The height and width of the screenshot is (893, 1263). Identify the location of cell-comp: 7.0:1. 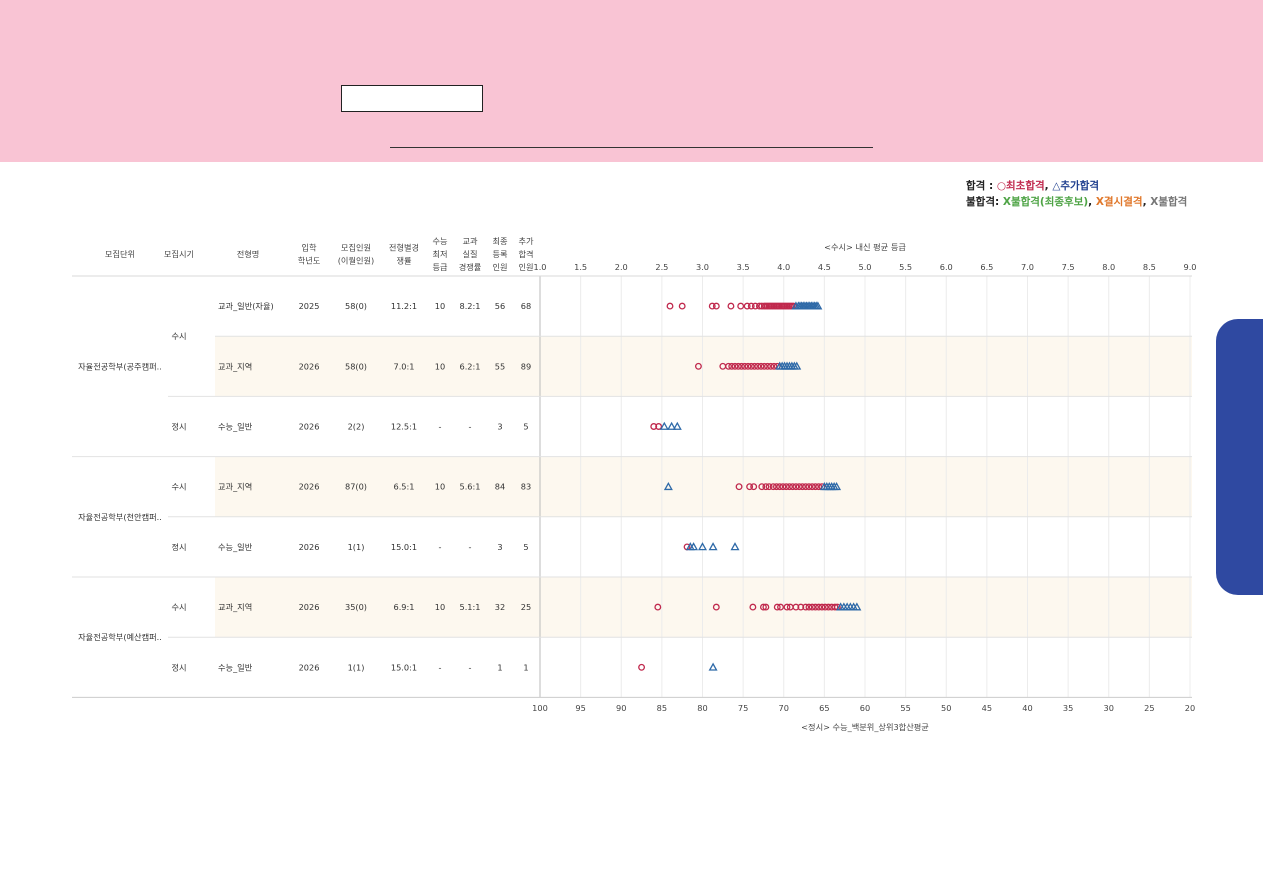
(404, 366).